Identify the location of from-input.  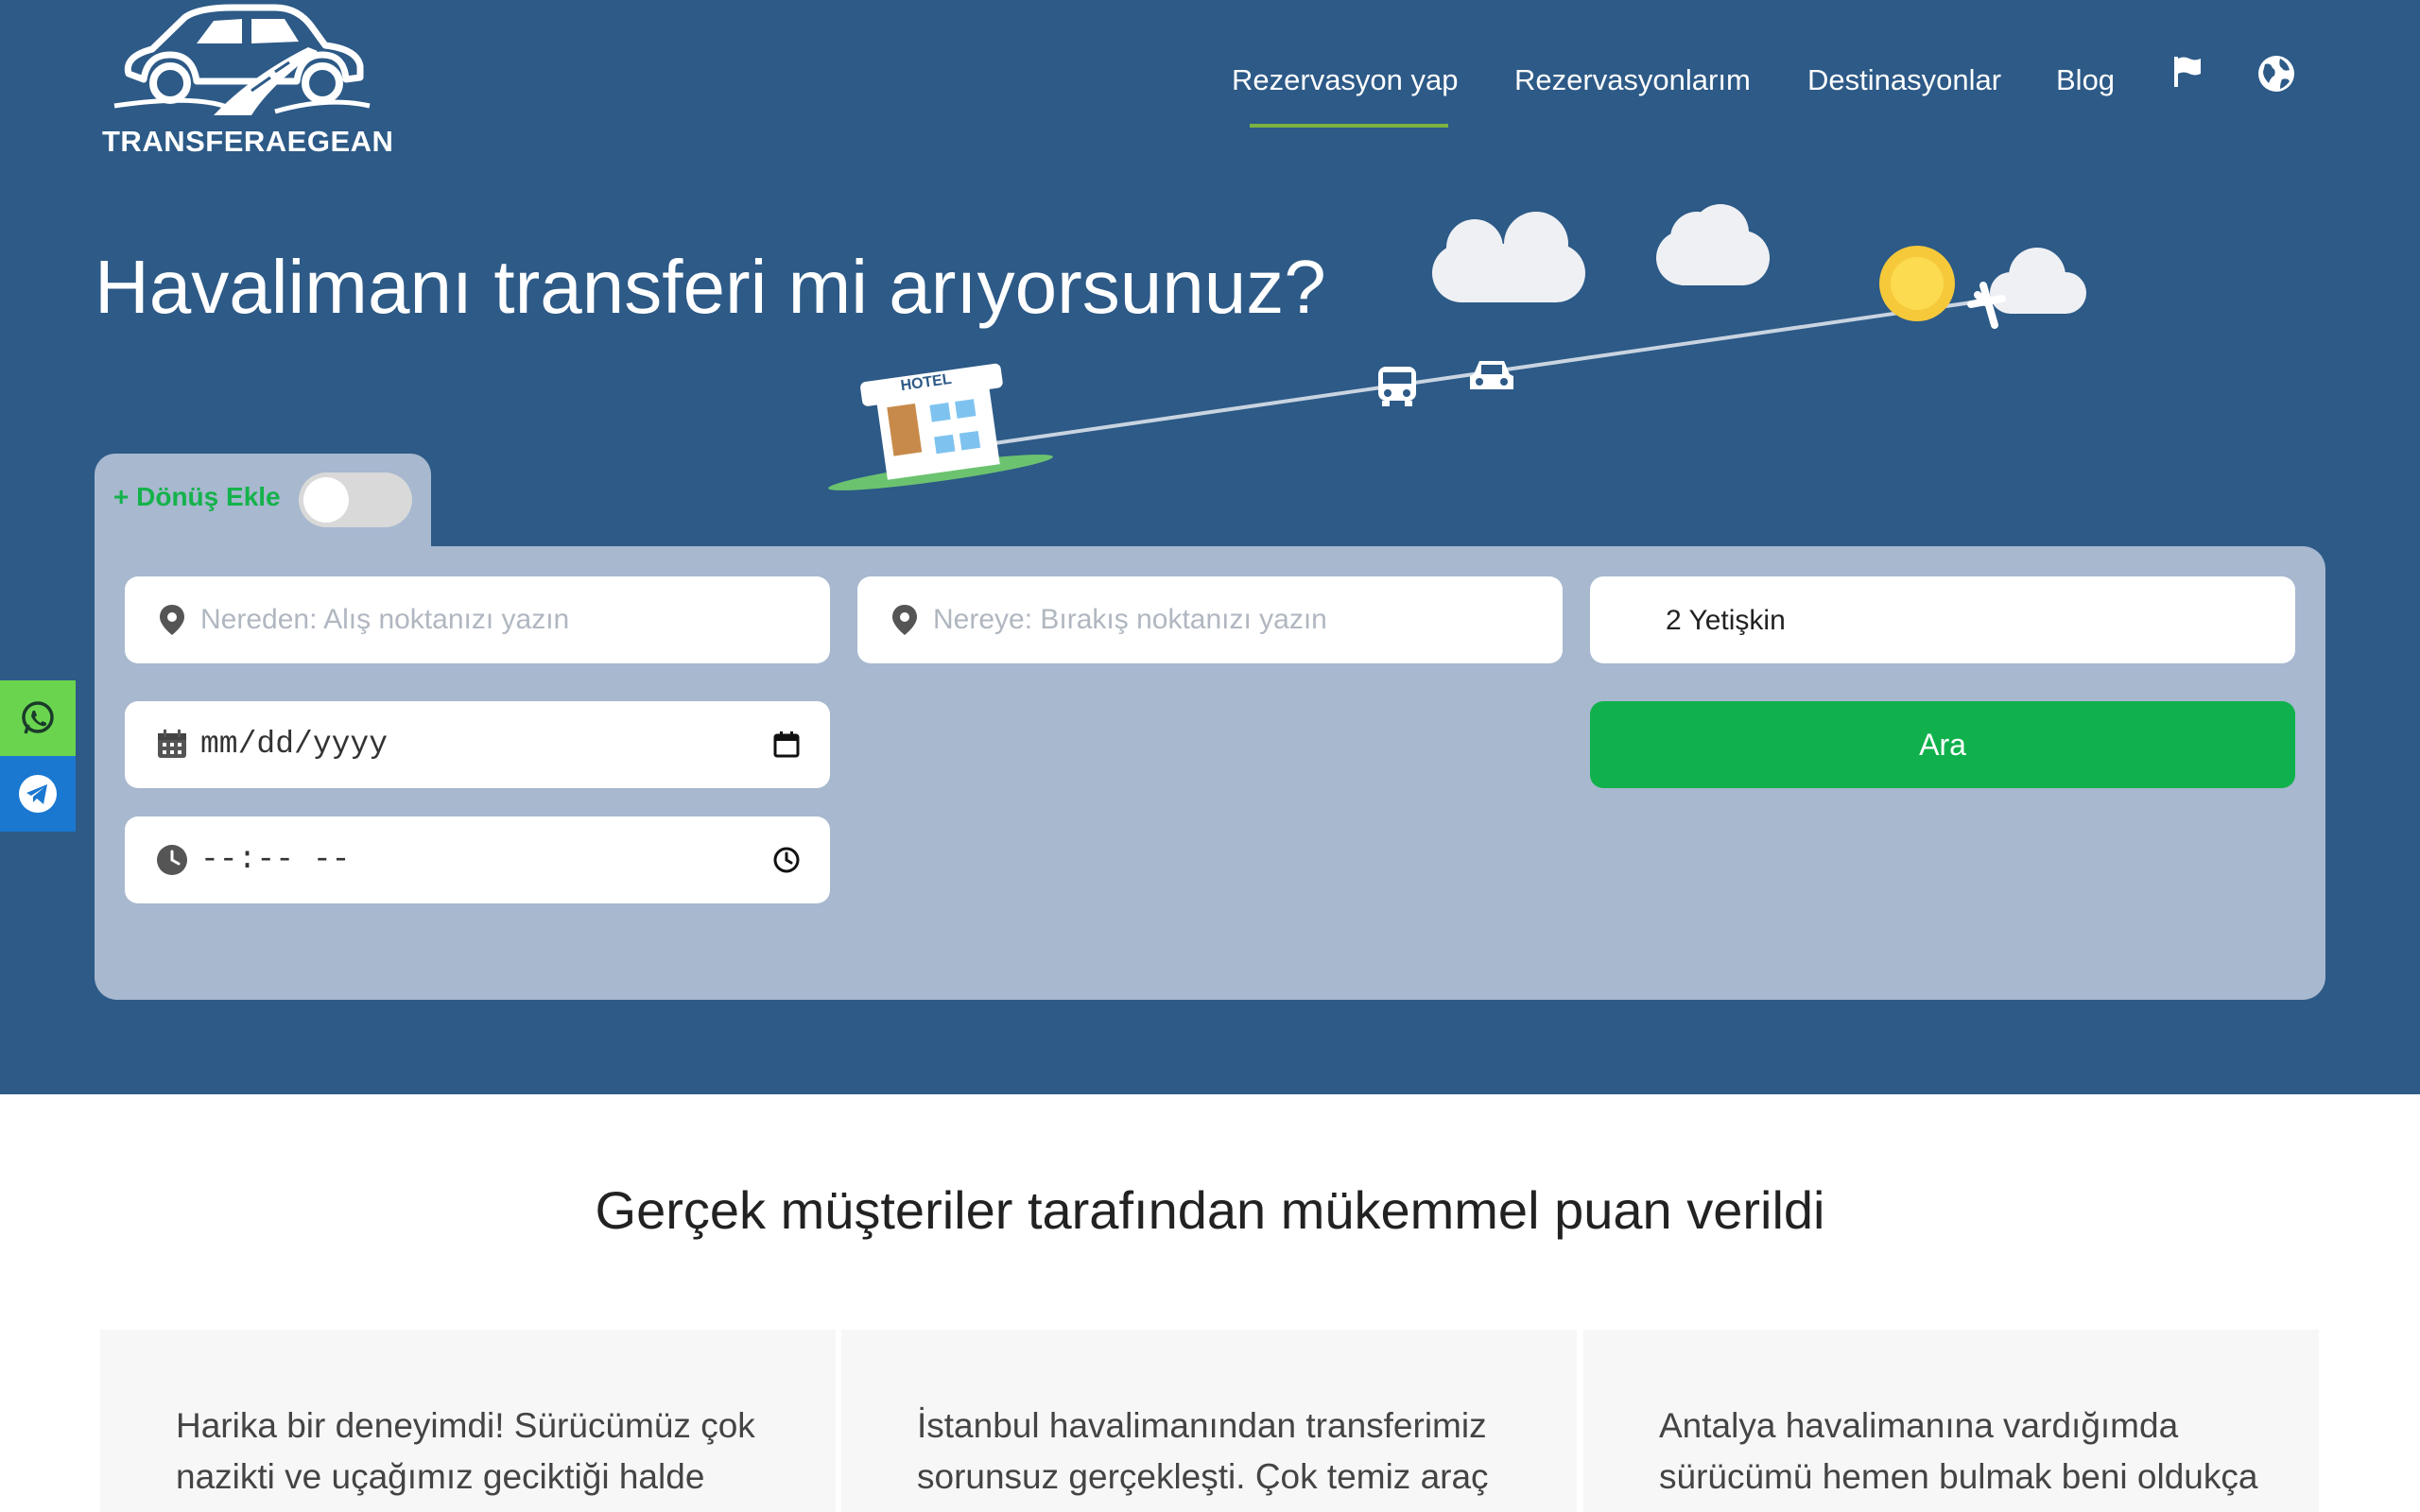
(478, 619).